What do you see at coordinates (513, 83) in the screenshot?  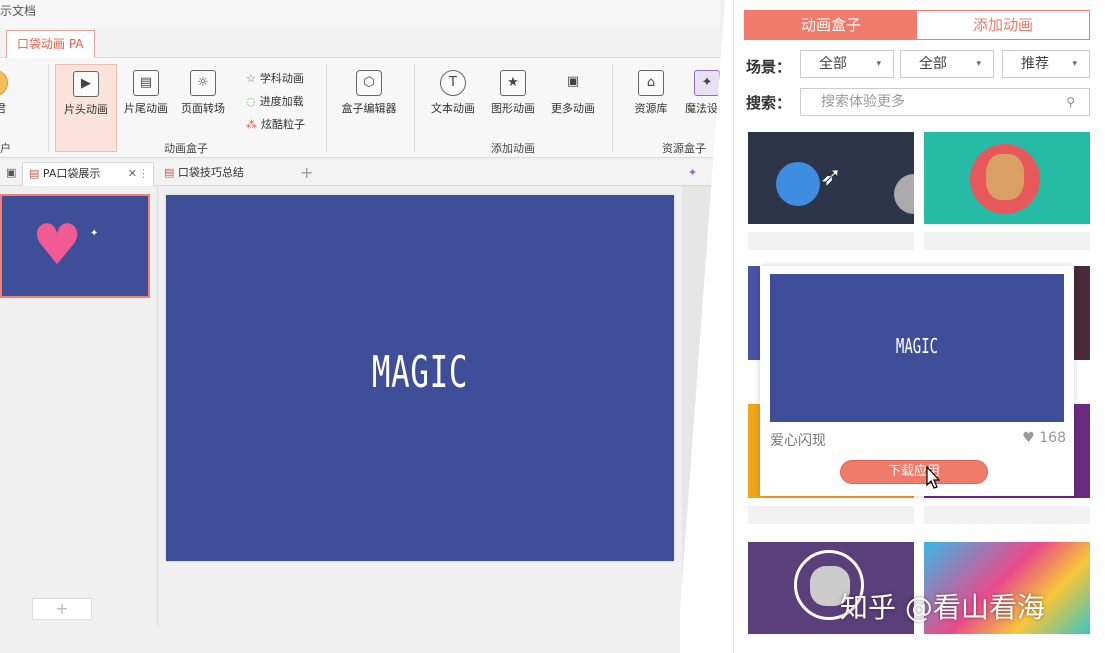 I see `shape-star-icon: ★` at bounding box center [513, 83].